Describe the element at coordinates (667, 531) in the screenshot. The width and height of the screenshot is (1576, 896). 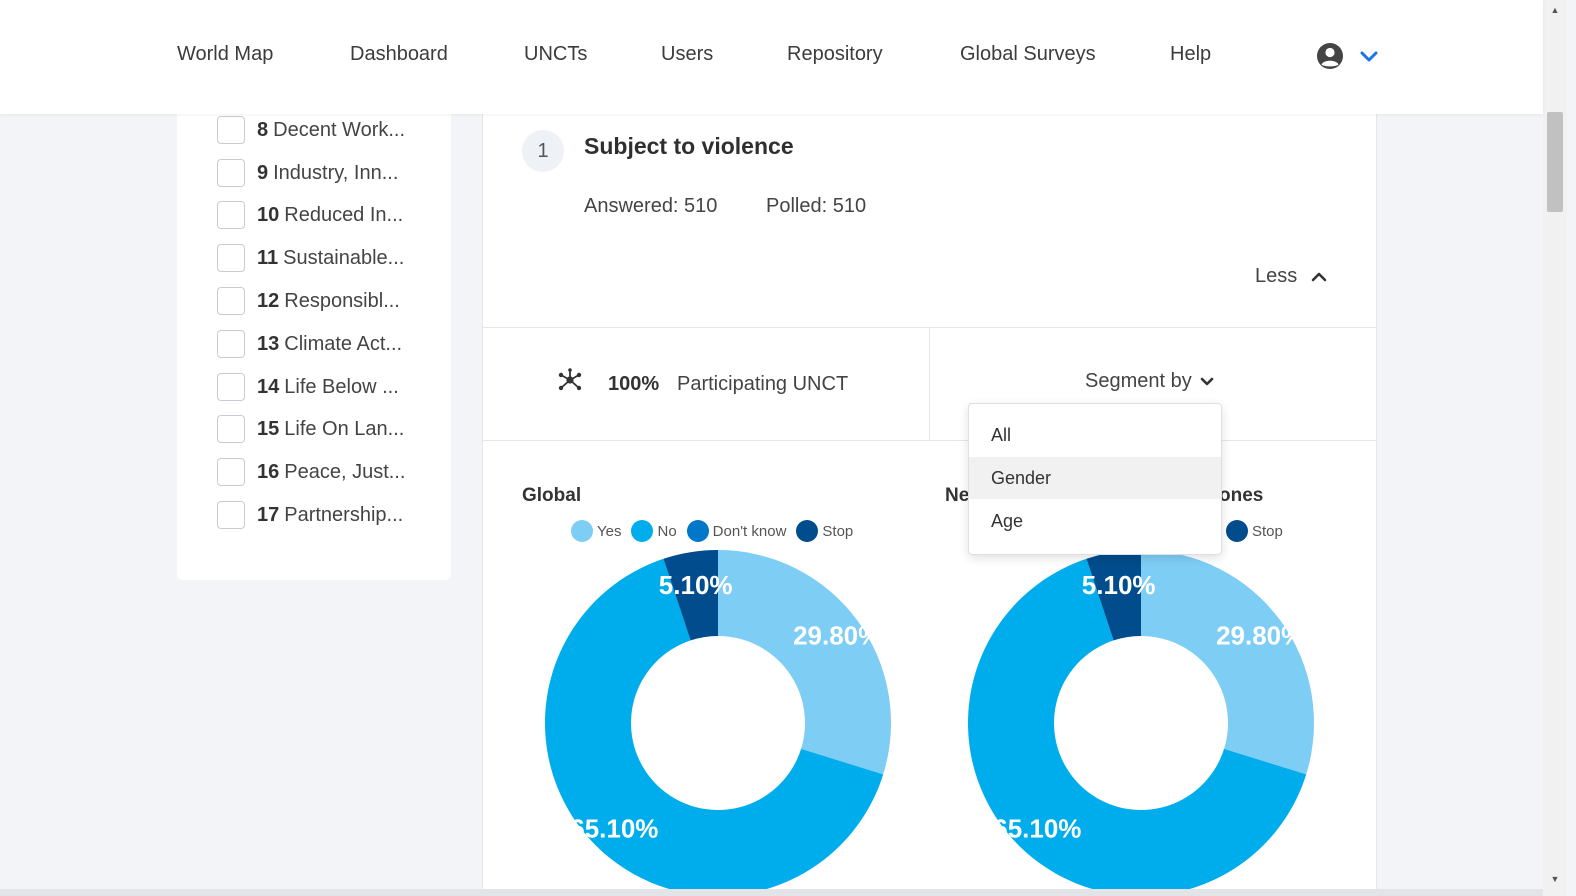
I see `legend-label: No` at that location.